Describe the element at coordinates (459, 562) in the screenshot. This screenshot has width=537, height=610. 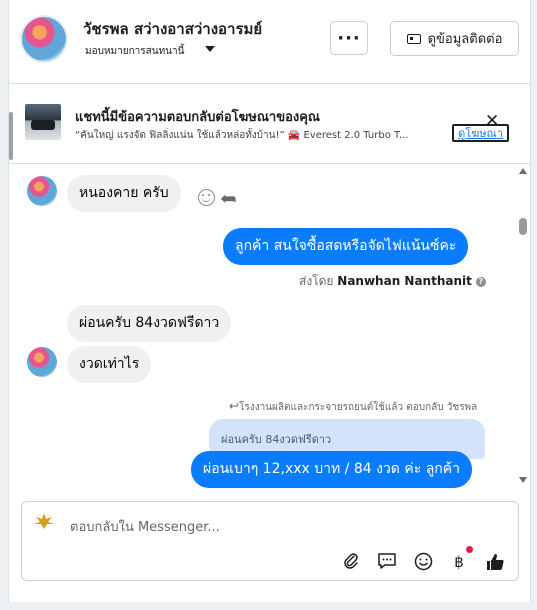
I see `baht-icon: ฿` at that location.